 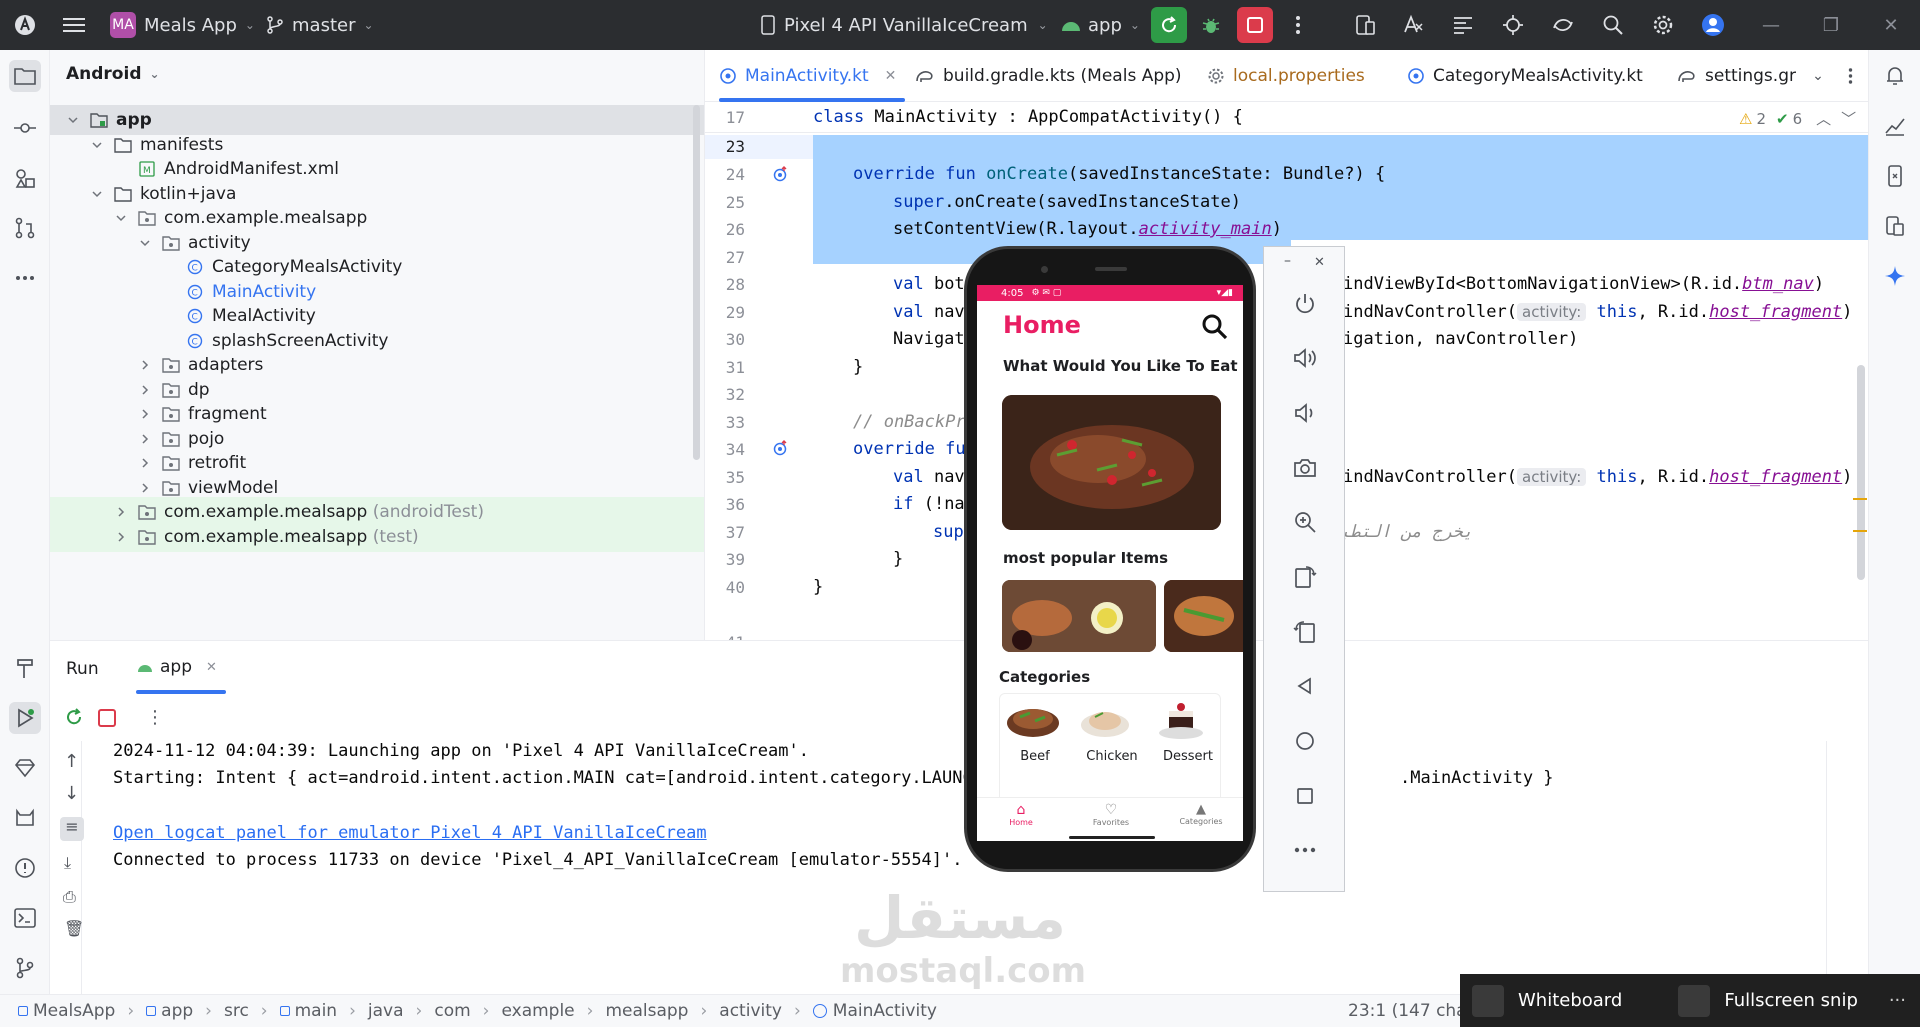 I want to click on soft-wrap-icon: ≡, so click(x=72, y=829).